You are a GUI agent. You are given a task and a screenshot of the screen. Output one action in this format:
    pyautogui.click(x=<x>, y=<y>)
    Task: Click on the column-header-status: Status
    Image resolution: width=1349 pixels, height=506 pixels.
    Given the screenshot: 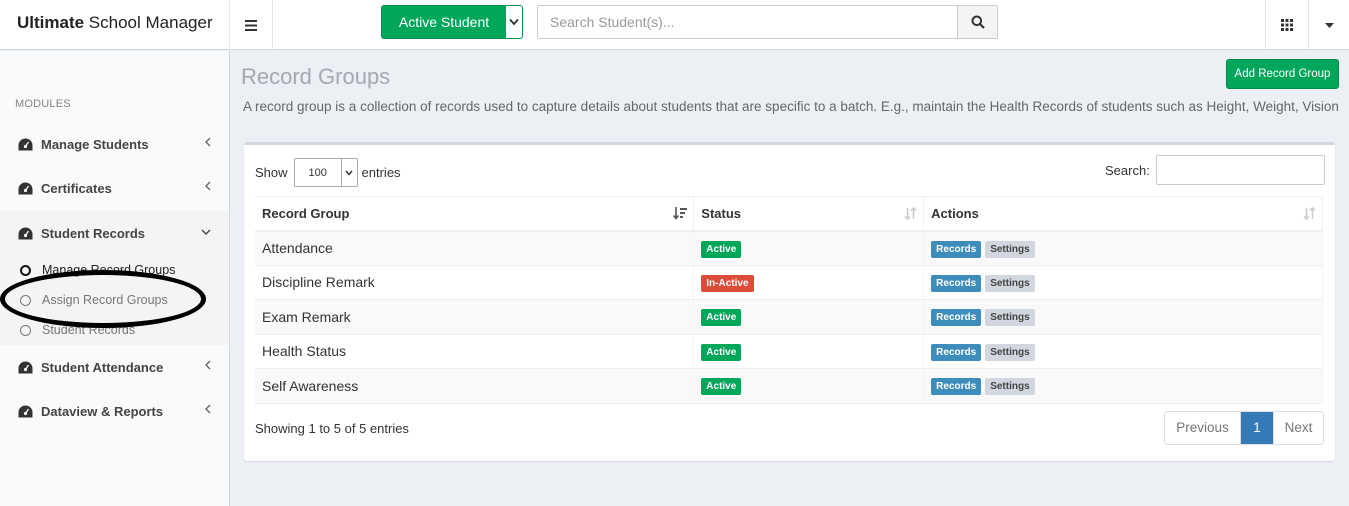 What is the action you would take?
    pyautogui.click(x=809, y=214)
    